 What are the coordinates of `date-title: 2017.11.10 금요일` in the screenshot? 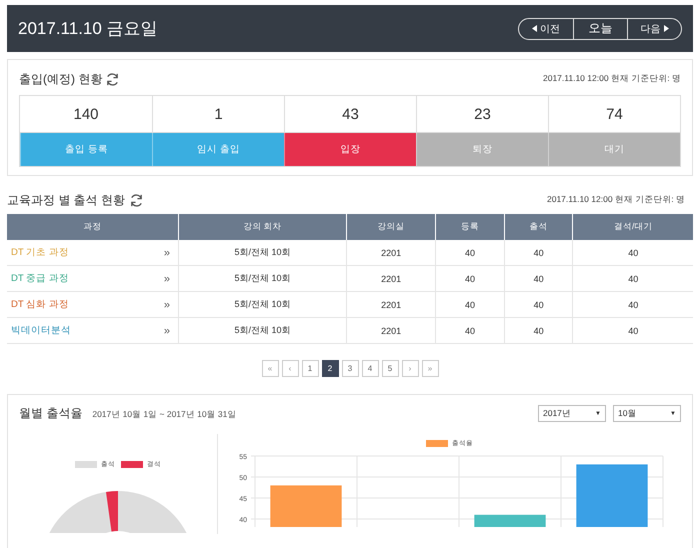 It's located at (88, 29).